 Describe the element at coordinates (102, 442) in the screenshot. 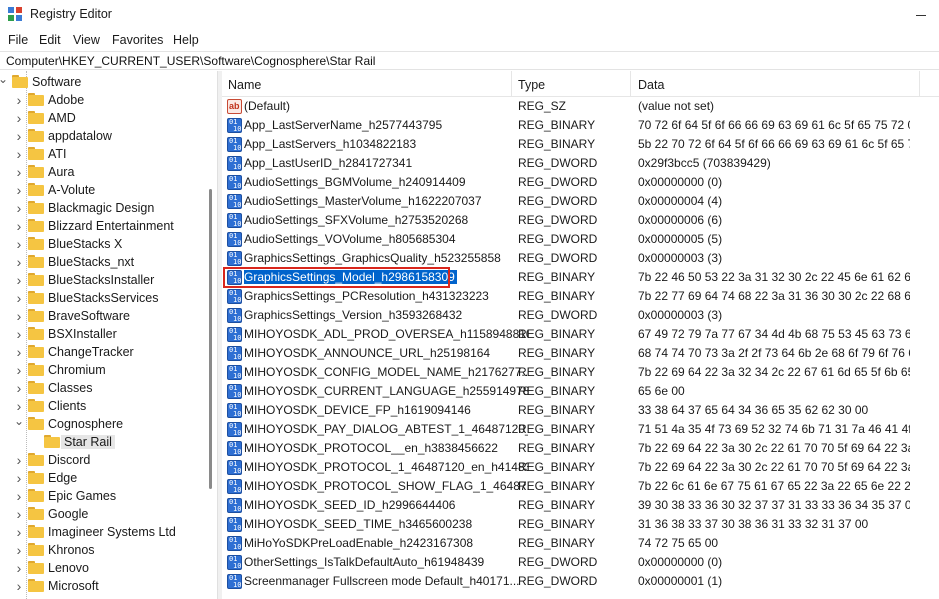

I see `tree-item: Star Rail` at that location.